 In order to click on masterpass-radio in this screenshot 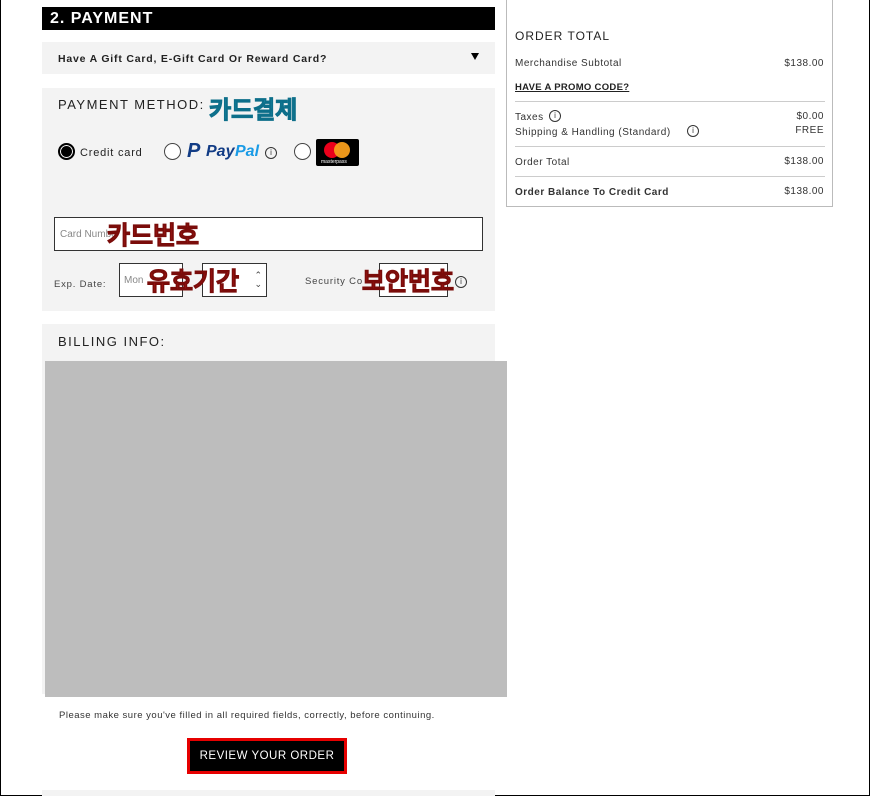, I will do `click(302, 151)`.